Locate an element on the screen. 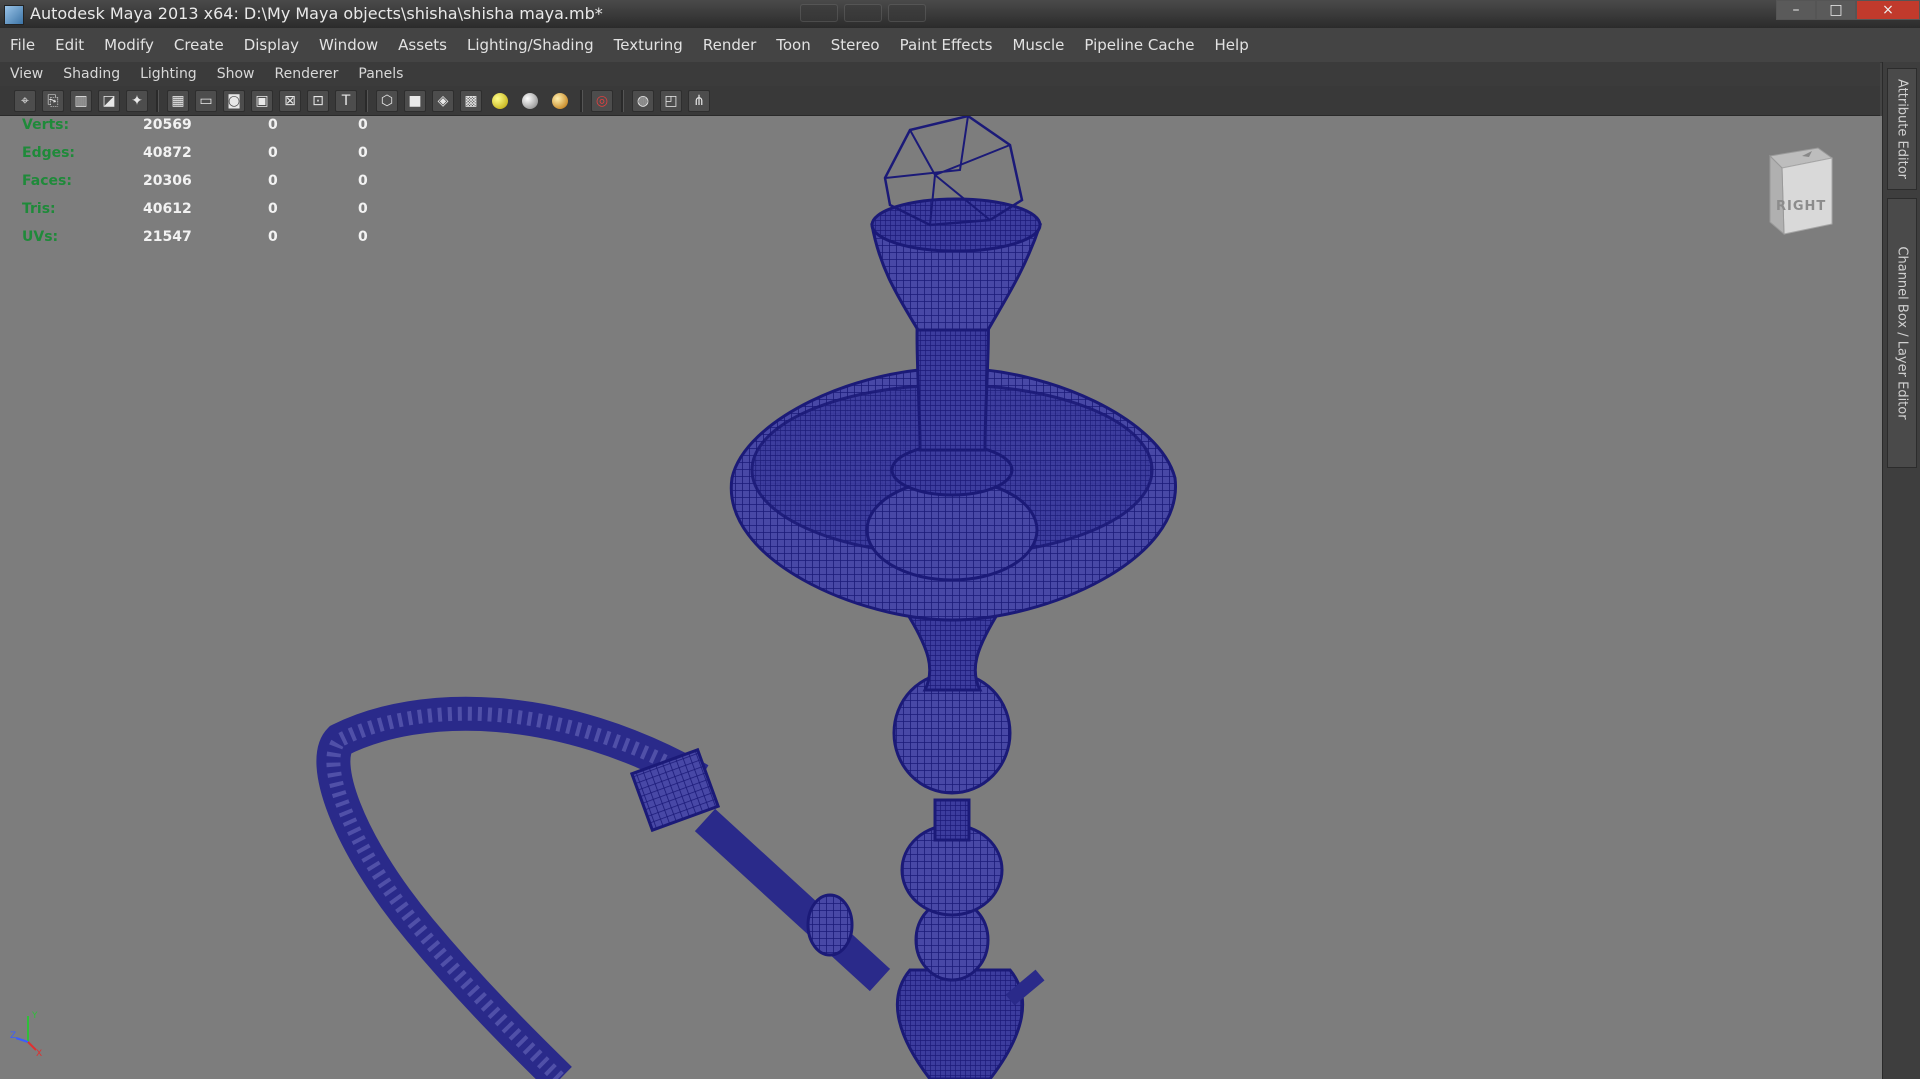 This screenshot has height=1079, width=1920. gate-mask-icon: ▣ is located at coordinates (262, 100).